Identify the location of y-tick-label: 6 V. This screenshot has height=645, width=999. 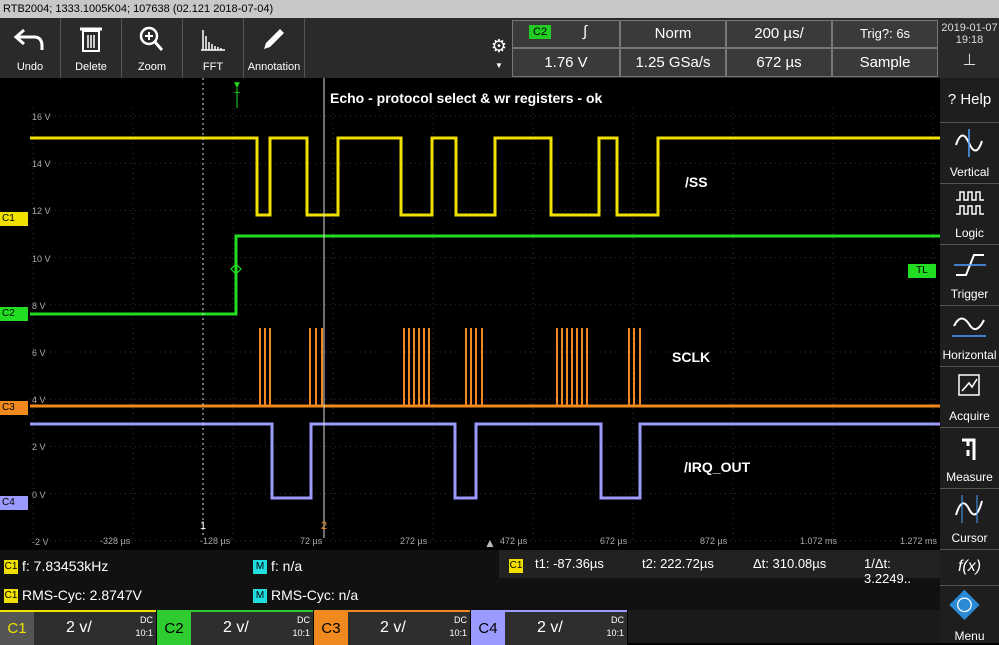
(39, 353).